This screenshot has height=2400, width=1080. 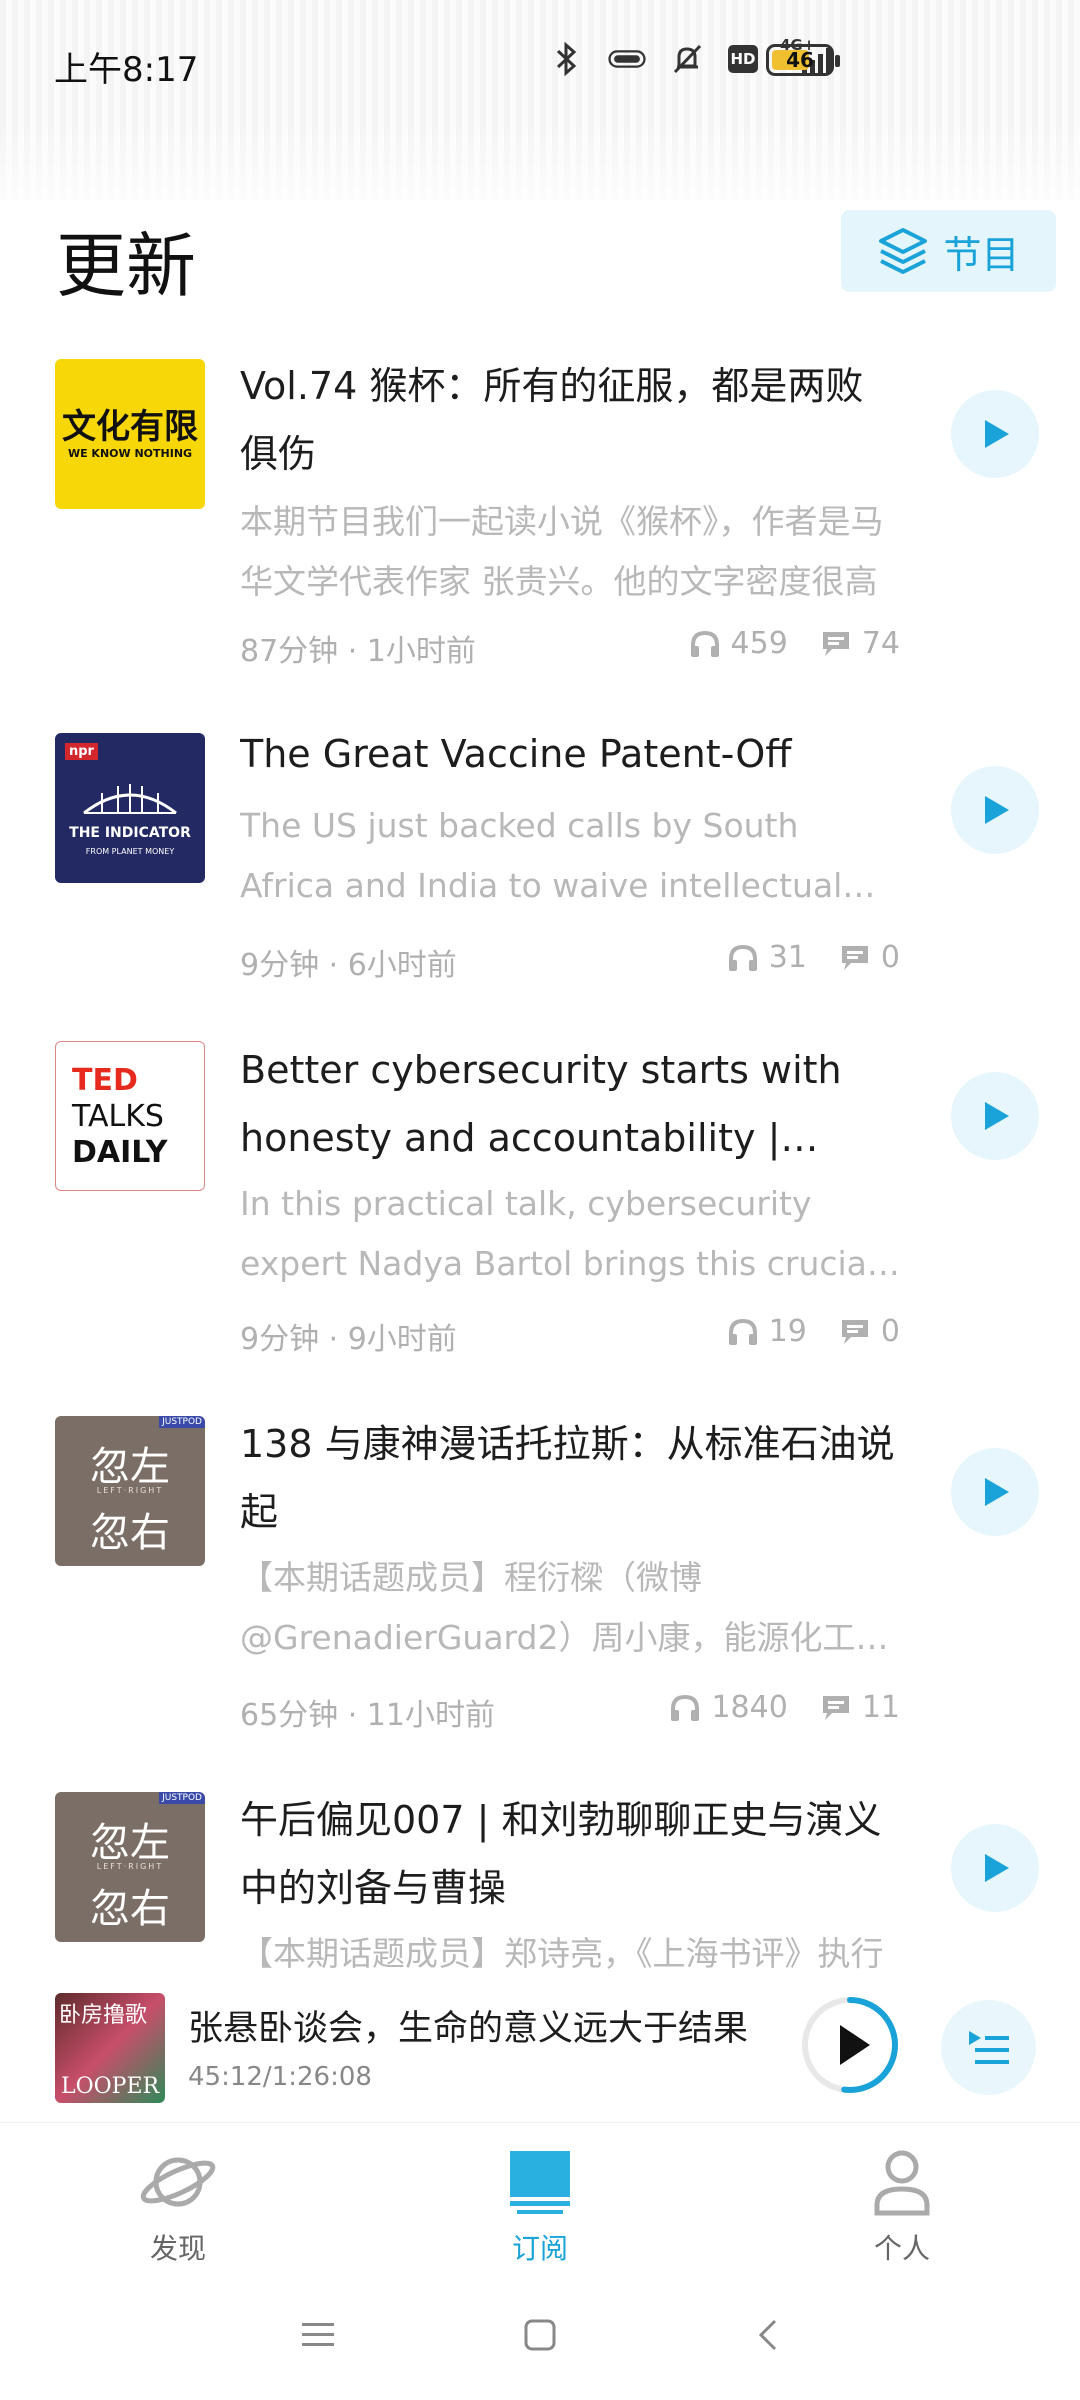 I want to click on comment-count: 0, so click(x=890, y=1331).